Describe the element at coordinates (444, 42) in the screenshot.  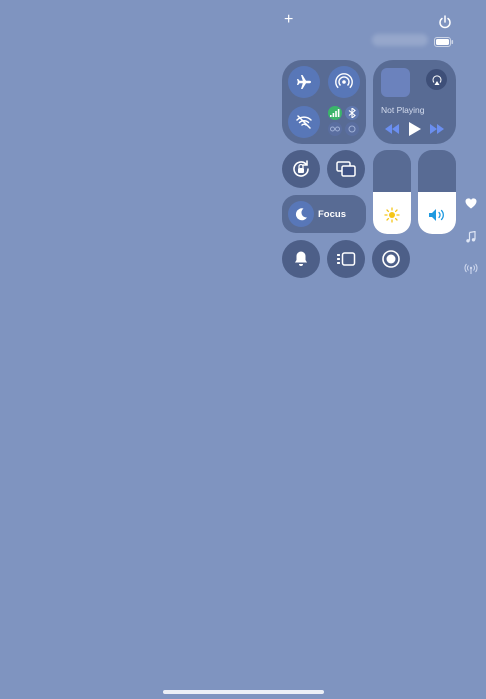
I see `battery-icon` at that location.